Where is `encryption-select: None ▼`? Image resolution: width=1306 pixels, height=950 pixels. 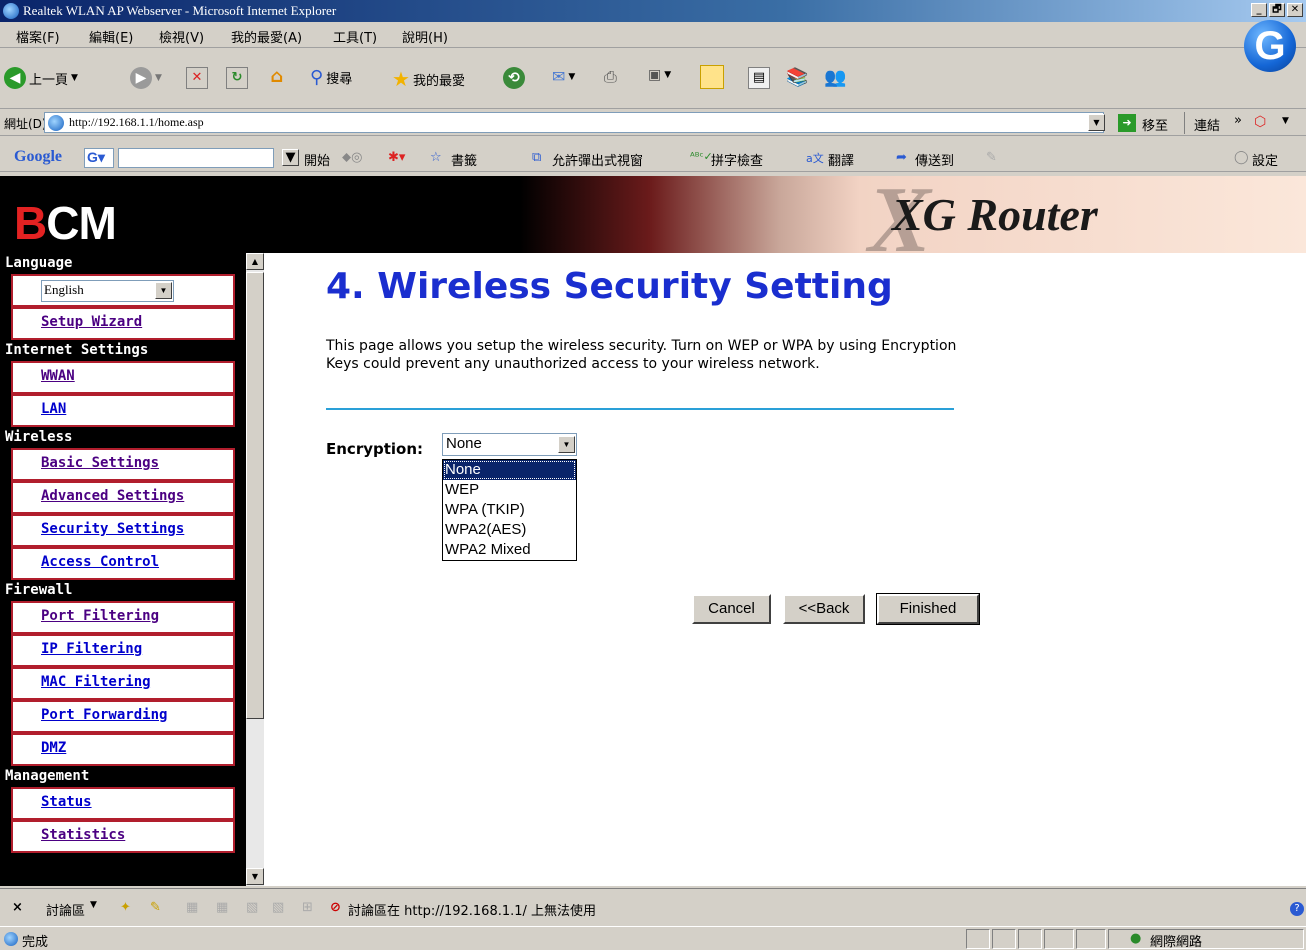 encryption-select: None ▼ is located at coordinates (509, 444).